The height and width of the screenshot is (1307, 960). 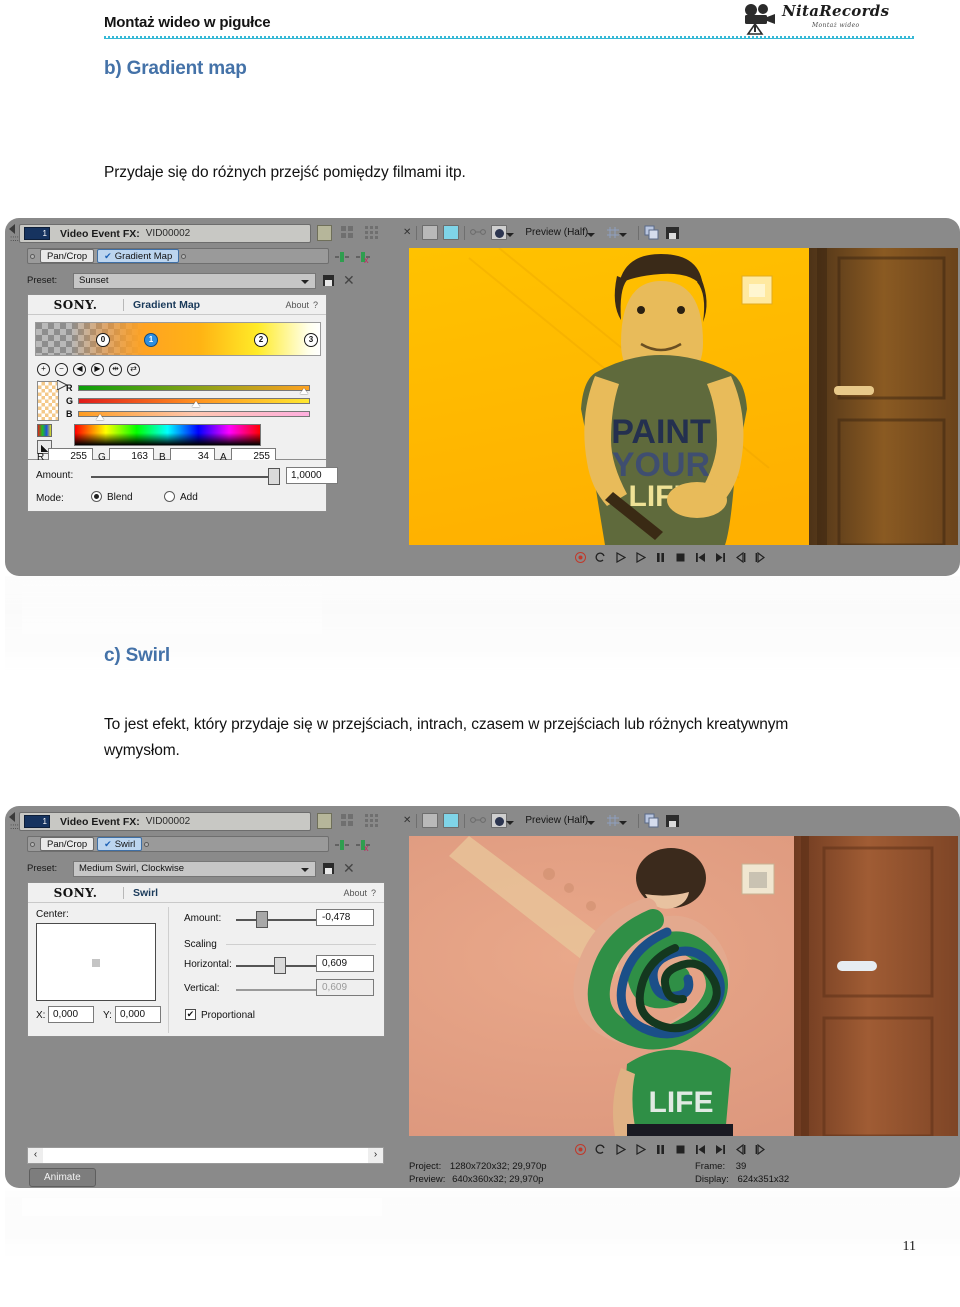 What do you see at coordinates (151, 340) in the screenshot?
I see `gradient-stop-1: 1` at bounding box center [151, 340].